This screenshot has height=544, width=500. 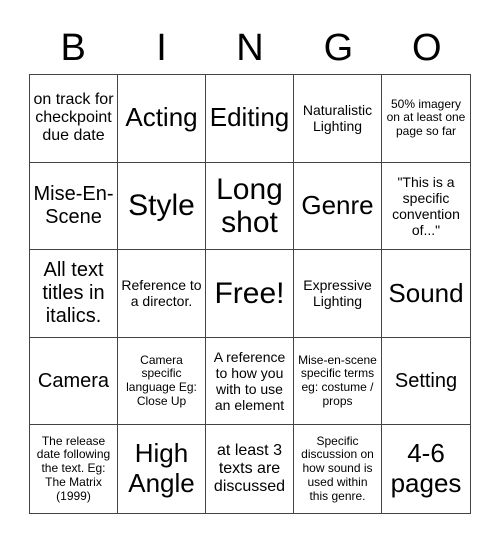 I want to click on bingo-cell: Mise-En-Scene, so click(x=74, y=206).